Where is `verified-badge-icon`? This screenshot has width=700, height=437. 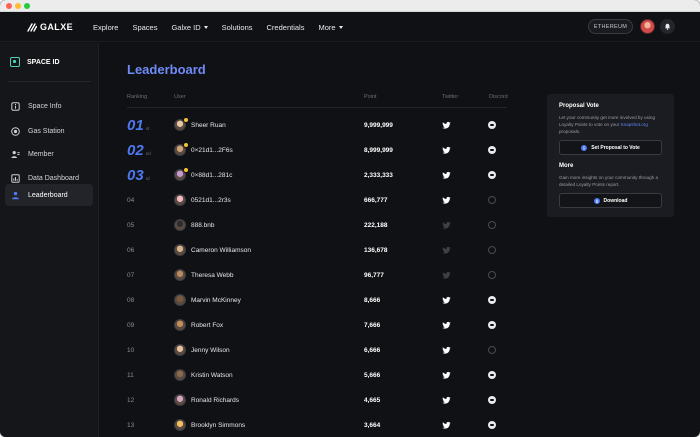
verified-badge-icon is located at coordinates (186, 170).